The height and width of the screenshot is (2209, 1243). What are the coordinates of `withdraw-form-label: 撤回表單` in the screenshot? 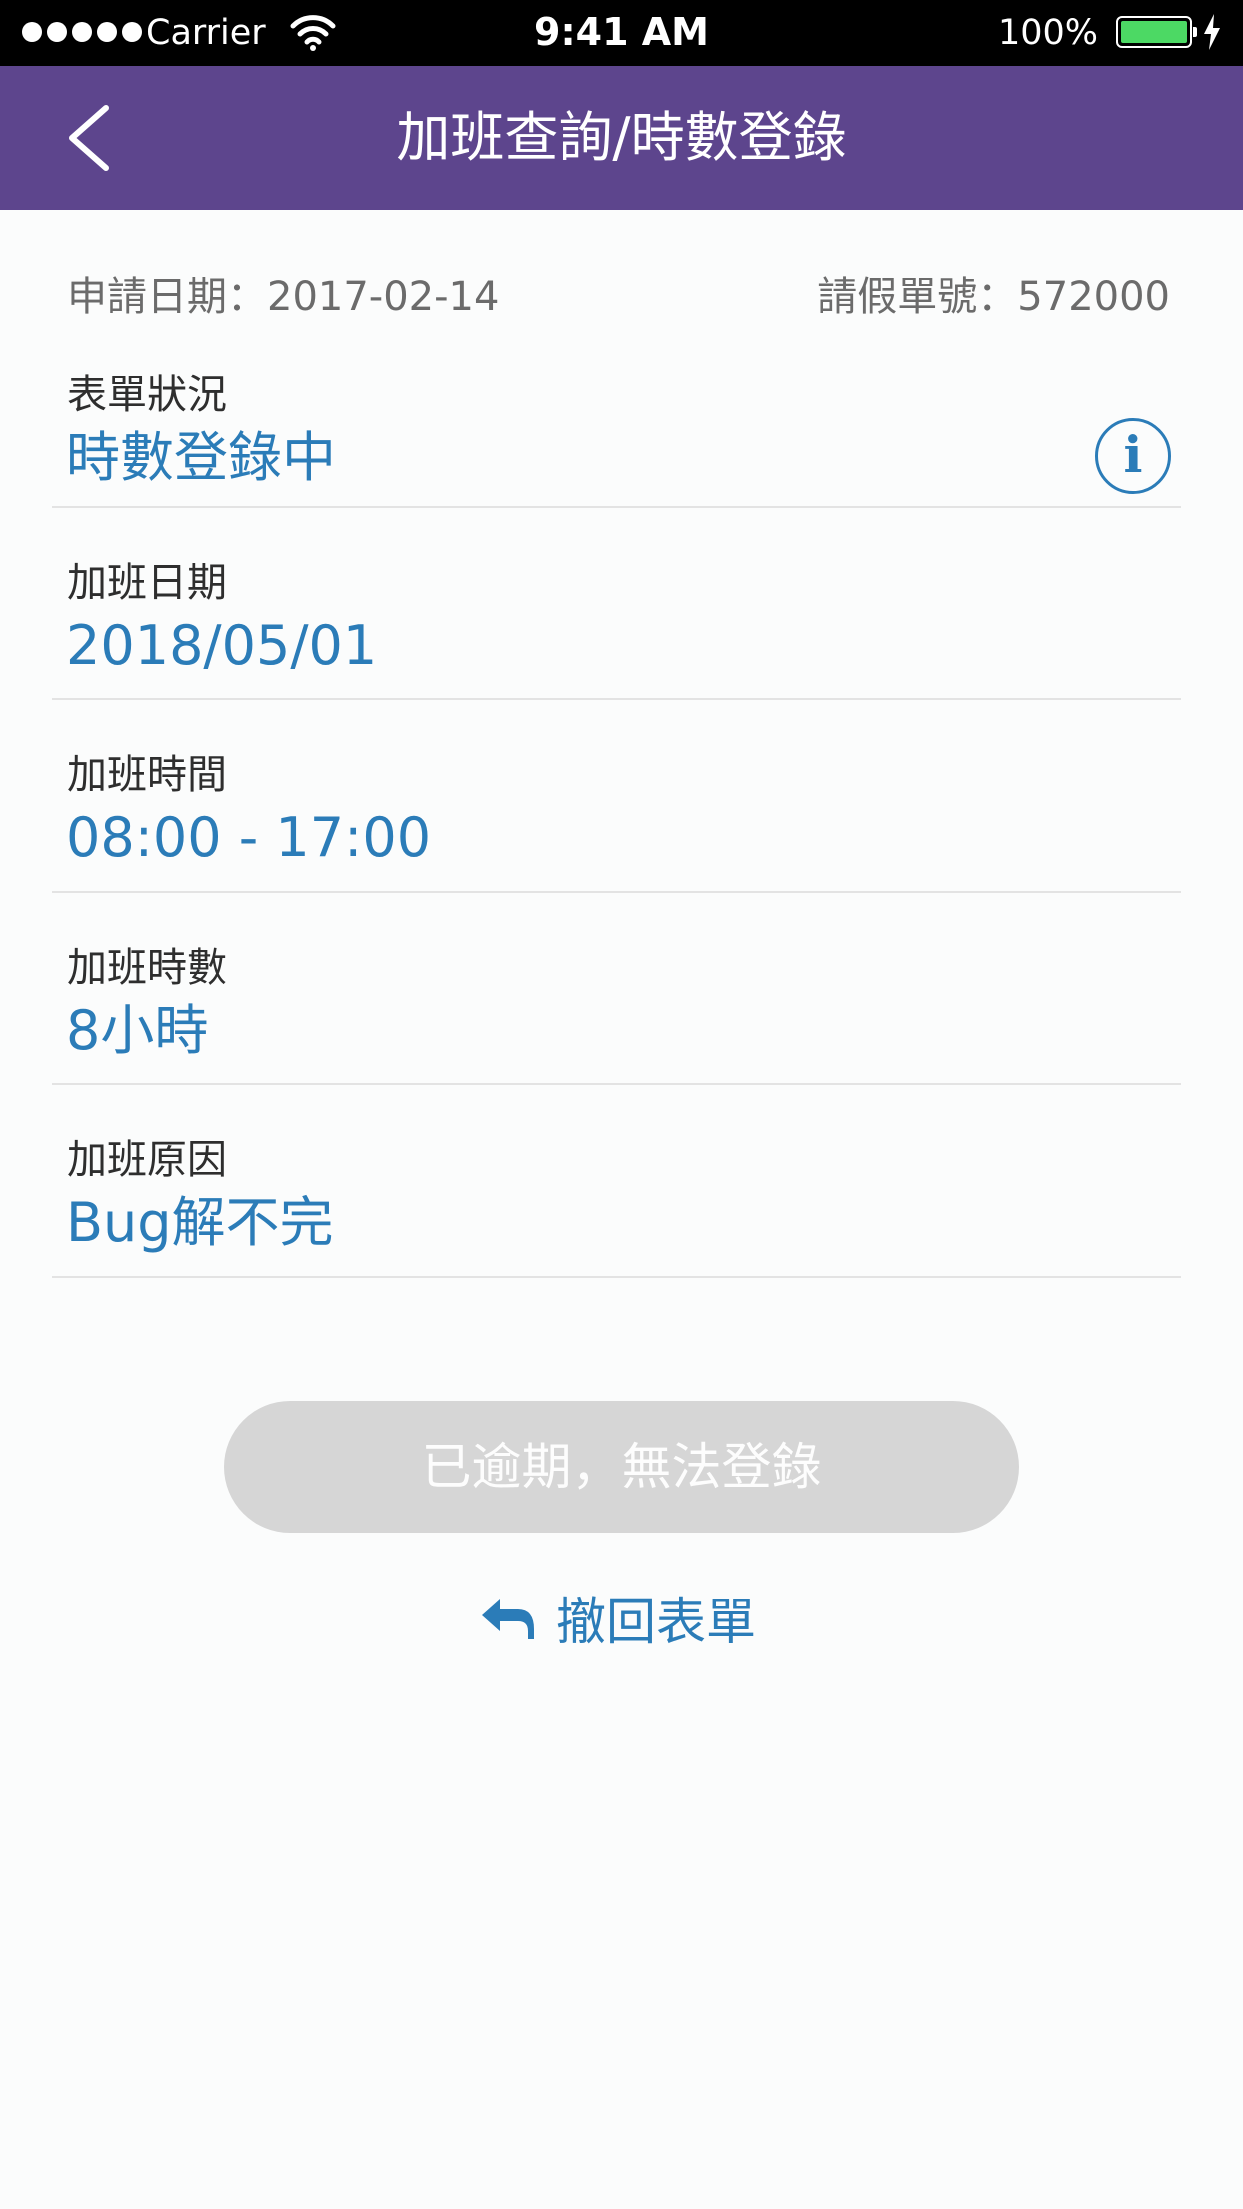 It's located at (656, 1622).